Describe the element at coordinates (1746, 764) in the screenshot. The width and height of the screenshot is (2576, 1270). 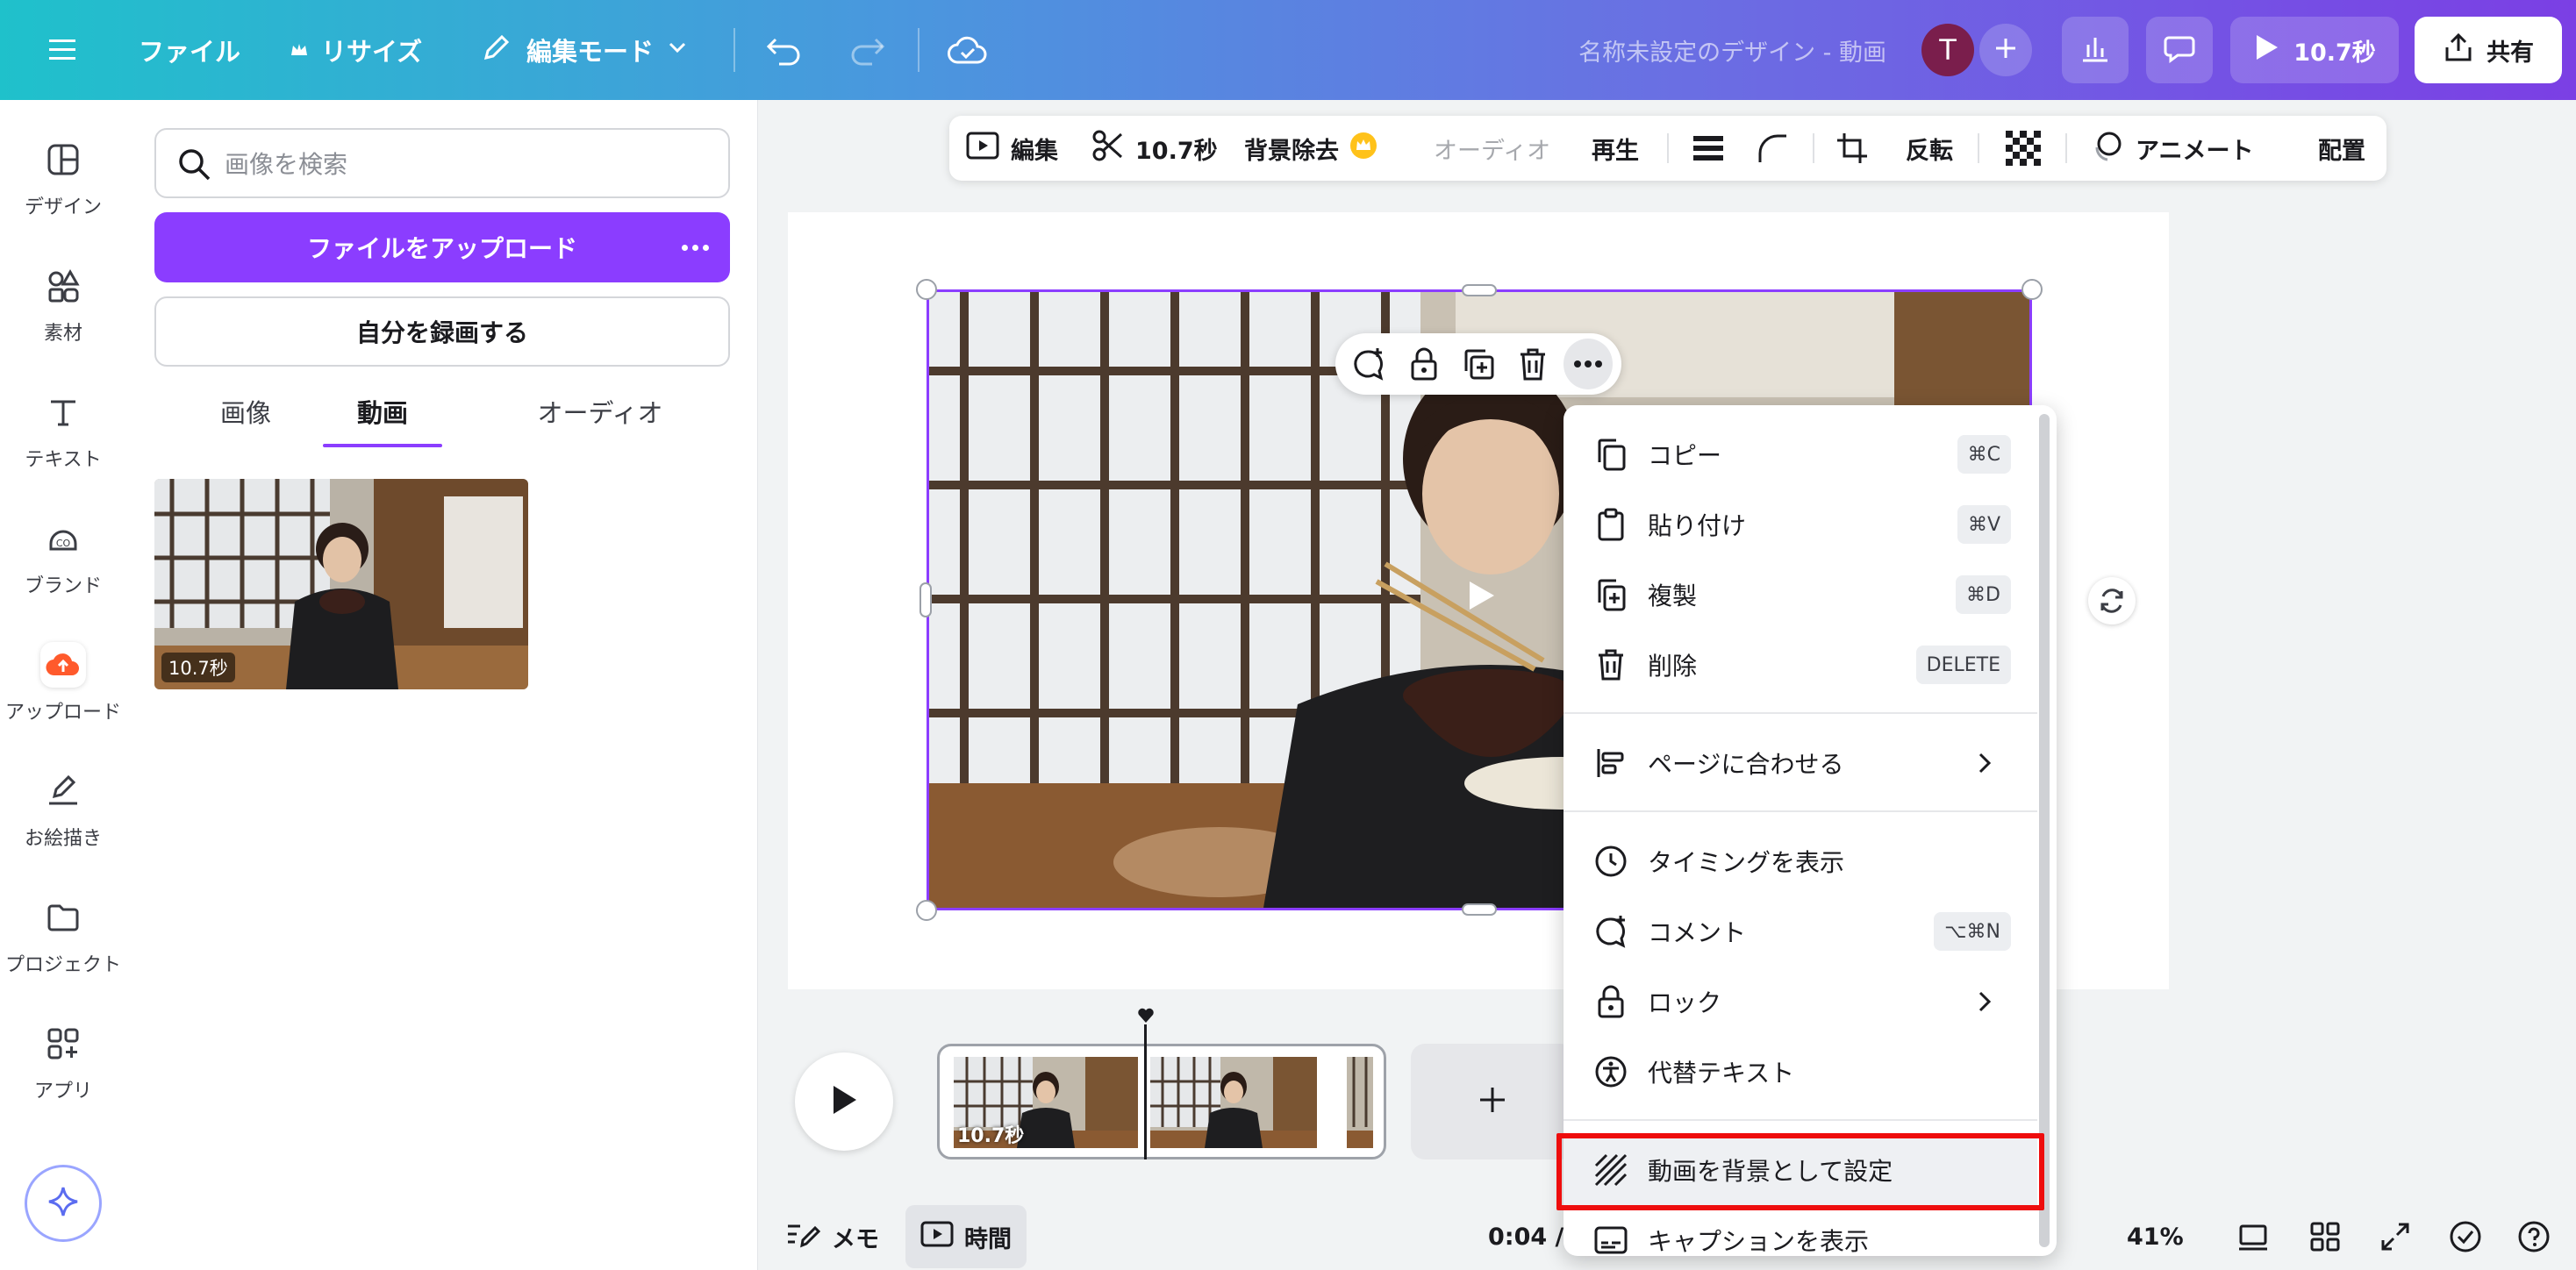
I see `menu-item-label: ページに合わせる` at that location.